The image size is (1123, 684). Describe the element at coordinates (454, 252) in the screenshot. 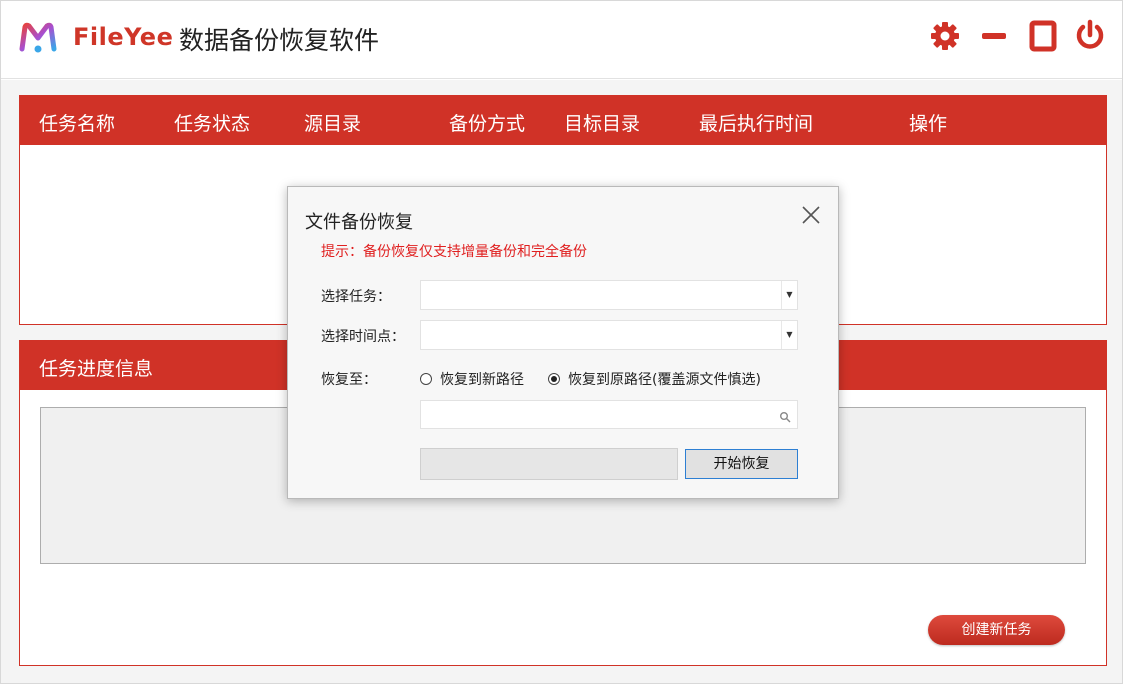

I see `dialog-hint: 提示：备份恢复仅支持增量备份和完全备份` at that location.